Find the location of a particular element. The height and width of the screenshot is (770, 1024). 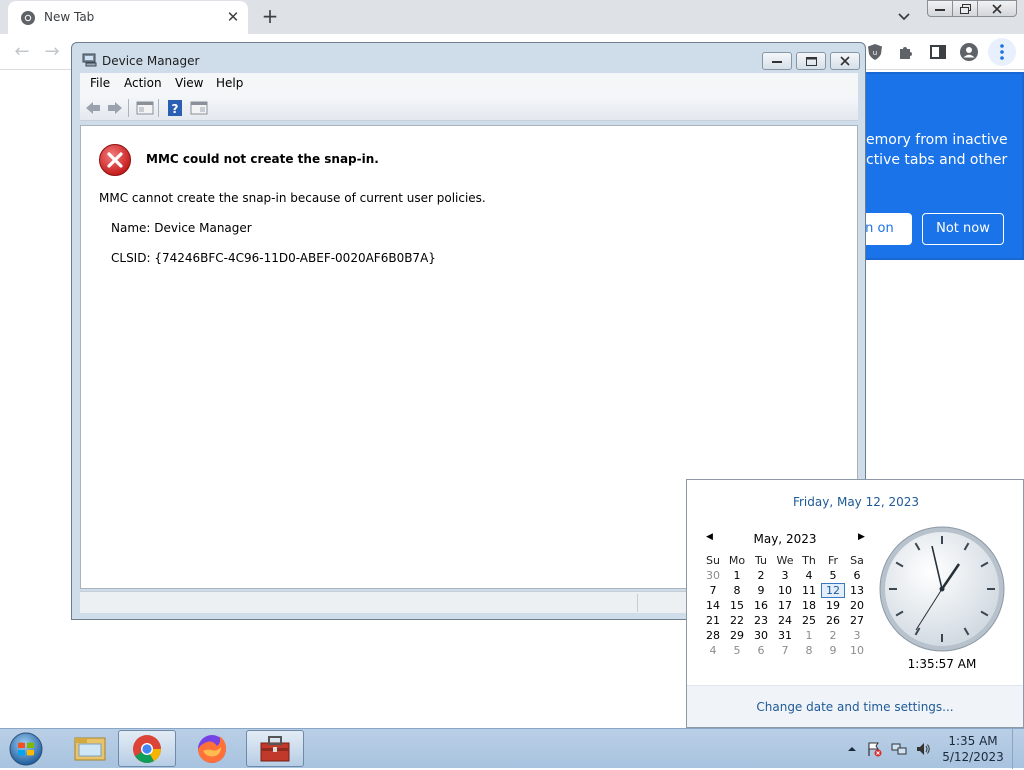

calendar-day: 14 is located at coordinates (713, 605).